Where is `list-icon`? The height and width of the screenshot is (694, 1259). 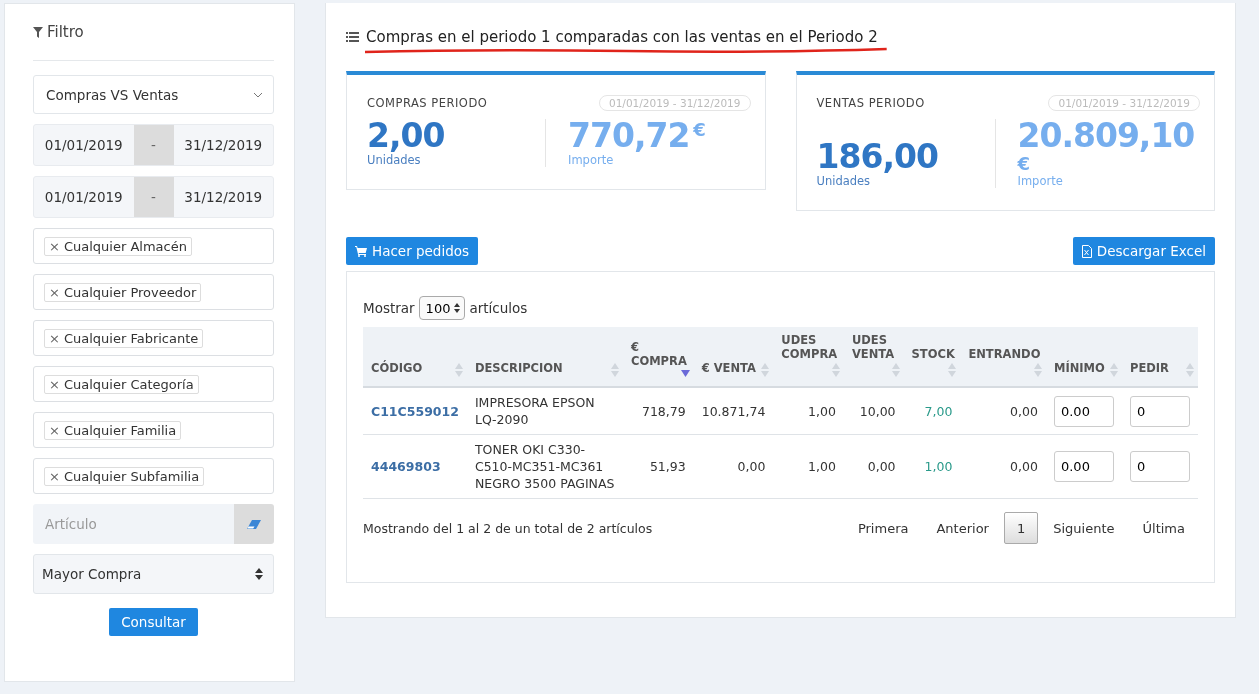
list-icon is located at coordinates (352, 37).